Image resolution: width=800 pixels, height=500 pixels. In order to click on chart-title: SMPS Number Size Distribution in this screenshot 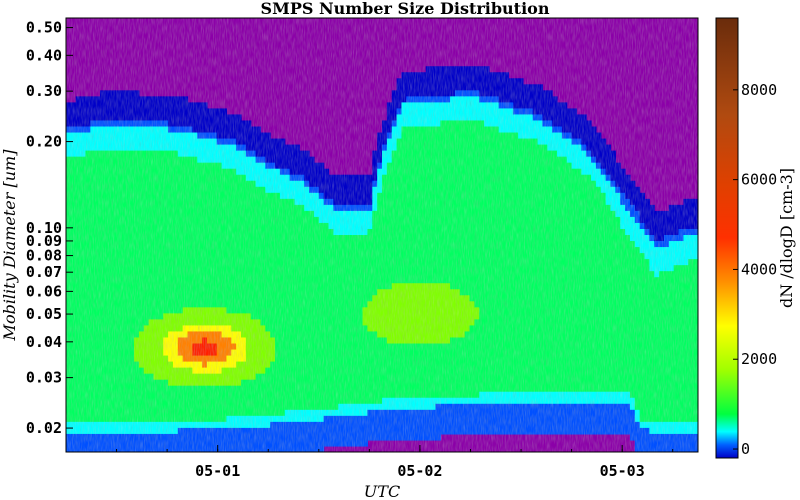, I will do `click(405, 9)`.